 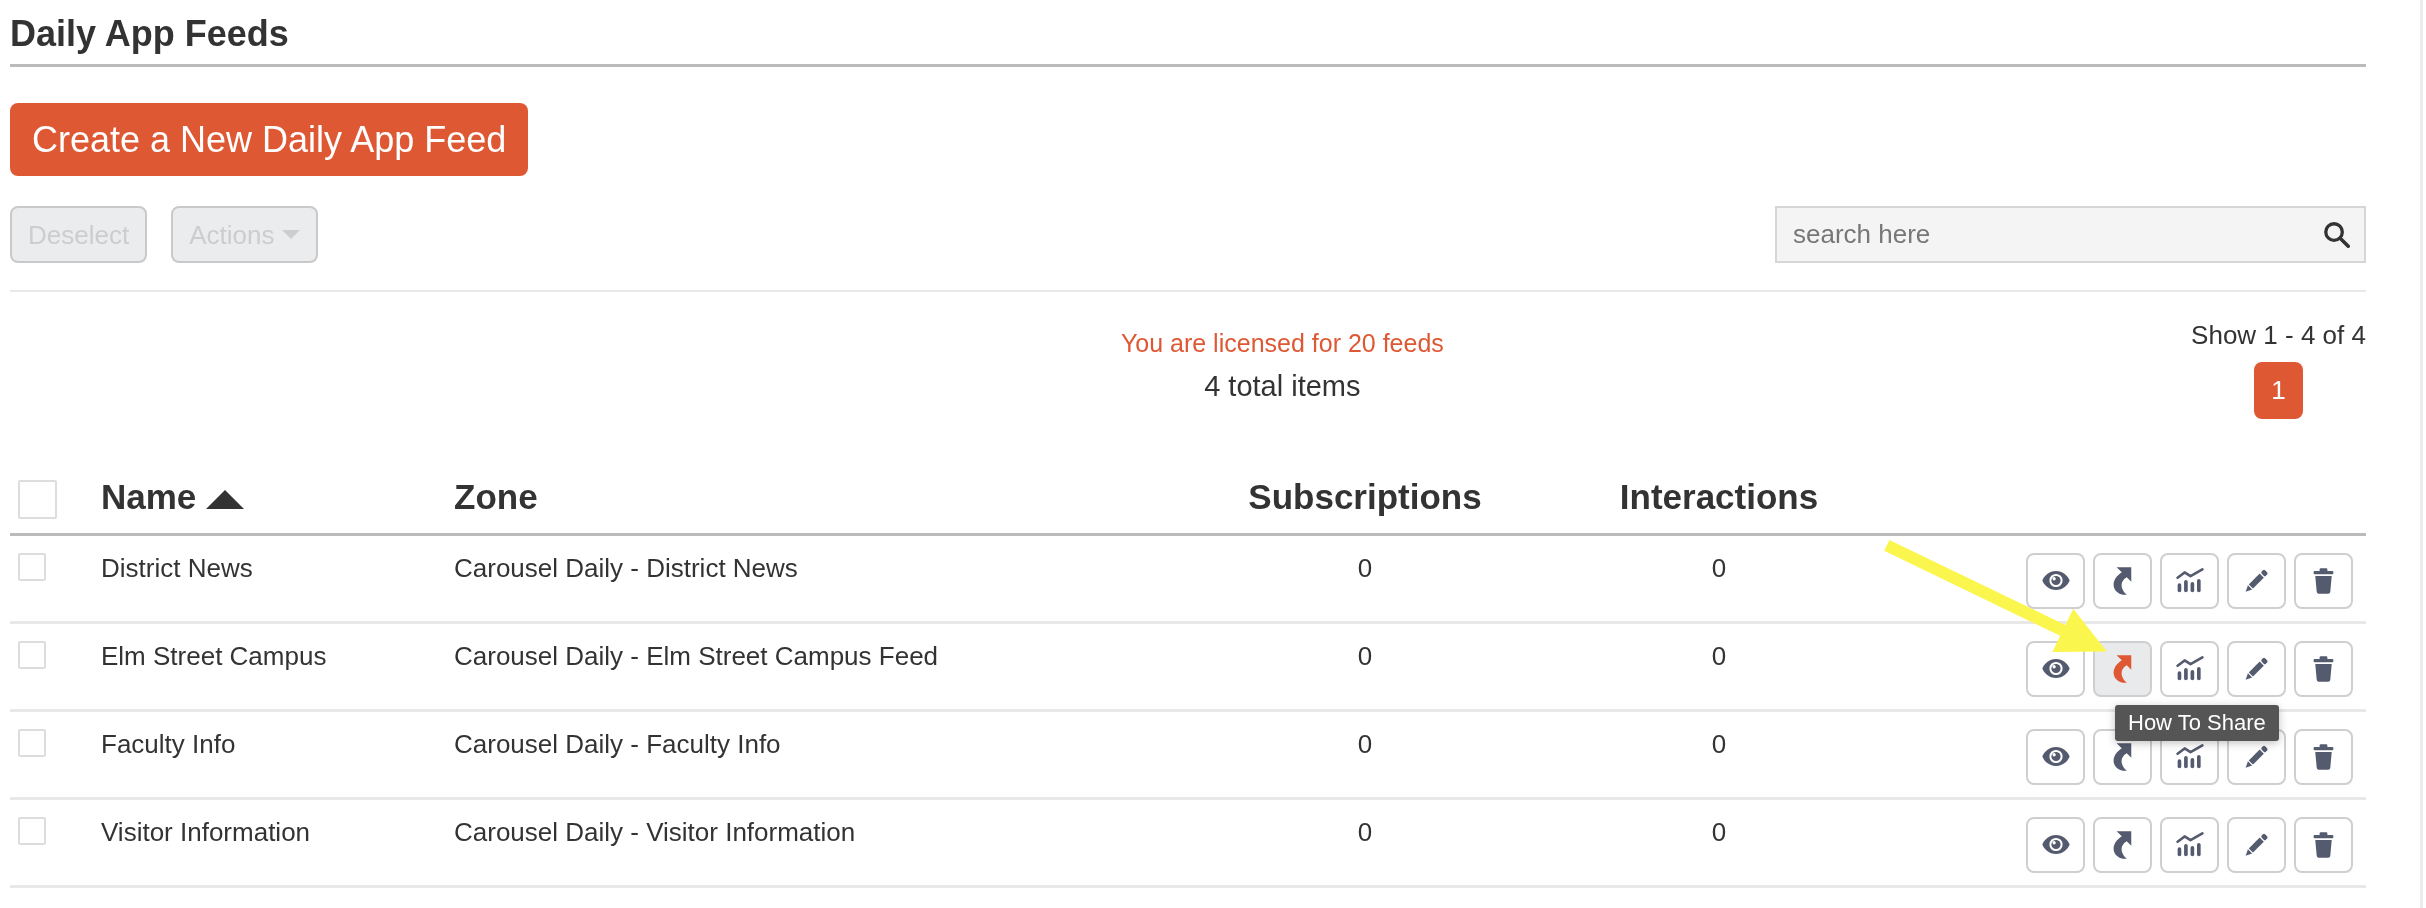 What do you see at coordinates (214, 655) in the screenshot?
I see `feed-name: Elm Street Campus` at bounding box center [214, 655].